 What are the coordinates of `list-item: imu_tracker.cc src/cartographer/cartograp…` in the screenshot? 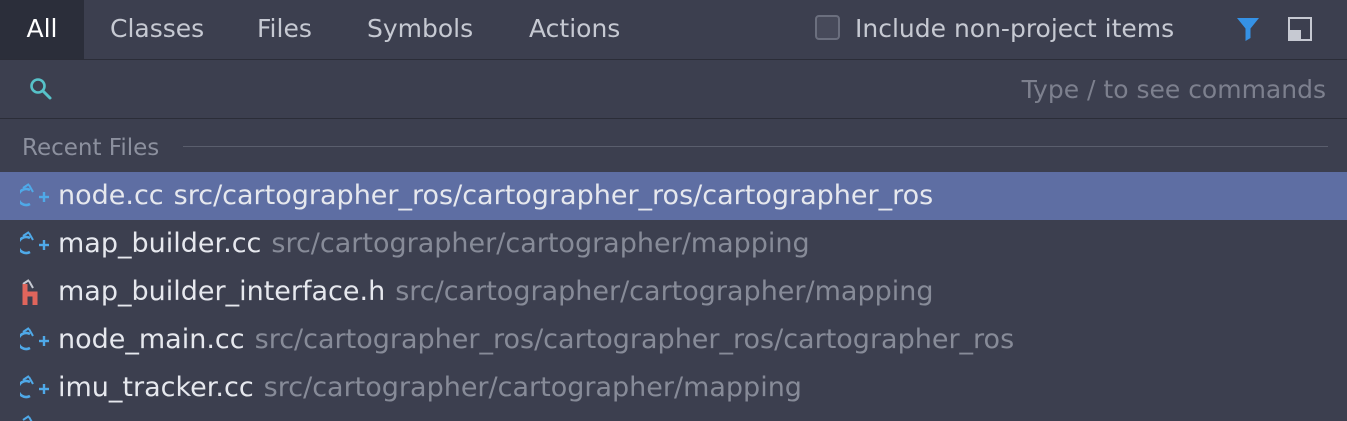 It's located at (673, 388).